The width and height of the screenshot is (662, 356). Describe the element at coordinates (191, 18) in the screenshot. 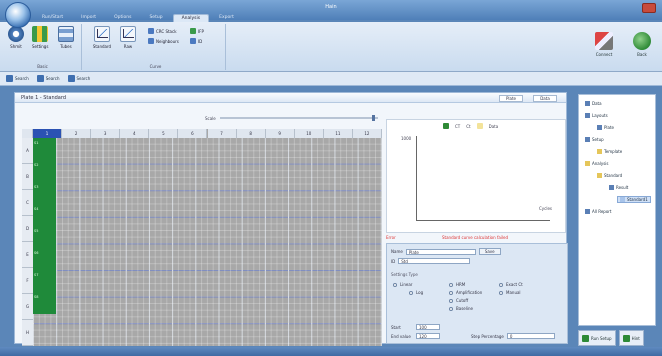

I see `tab-analysis: Analysis` at that location.